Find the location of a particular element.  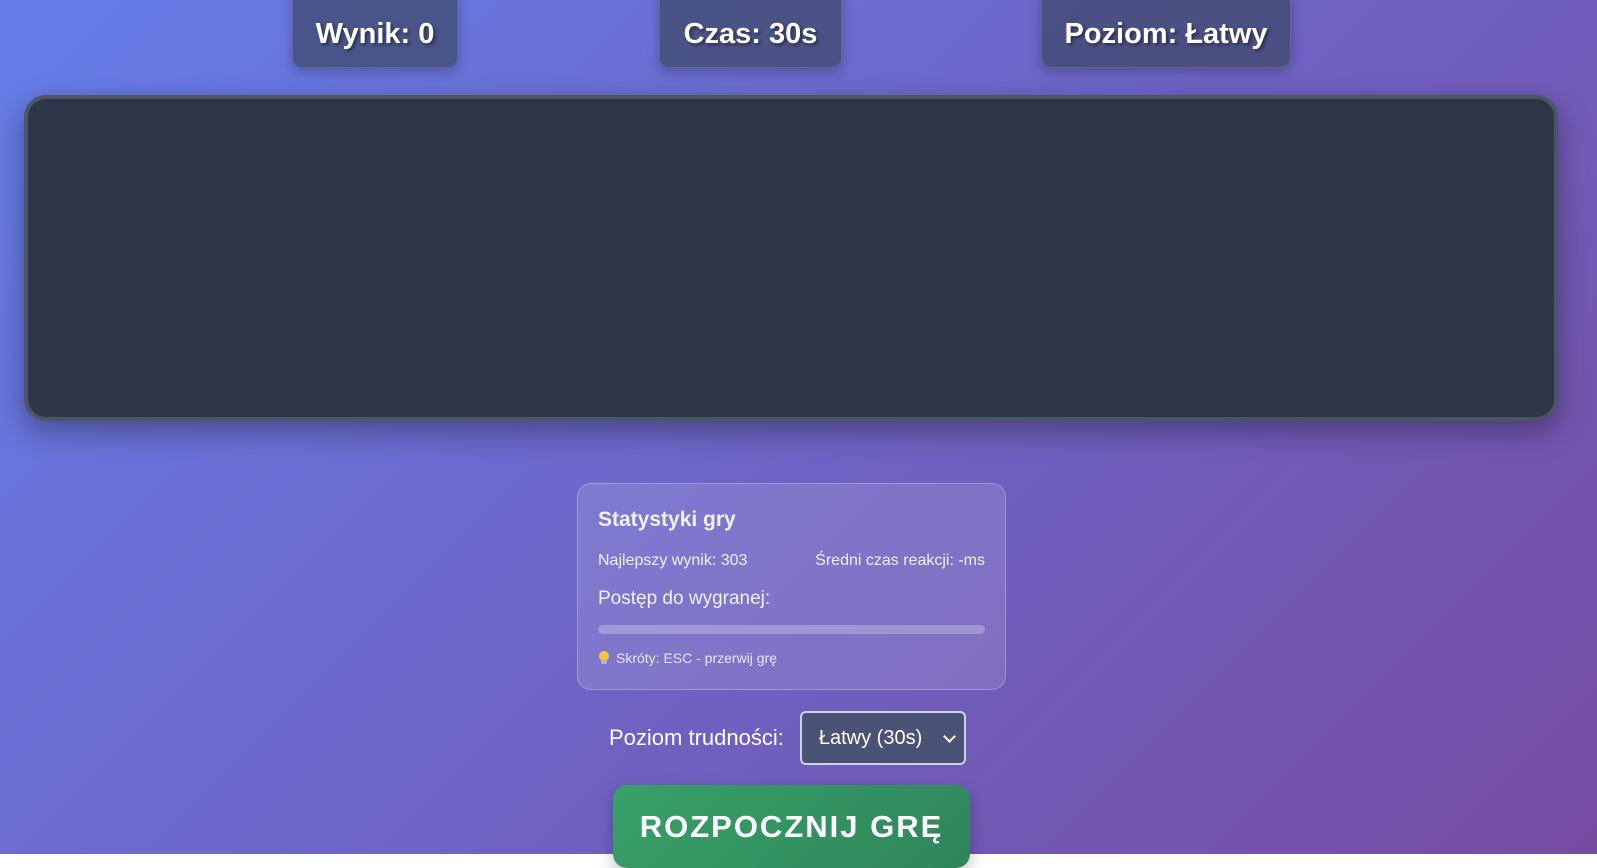

level-display: Poziom: Łatwy is located at coordinates (1166, 34).